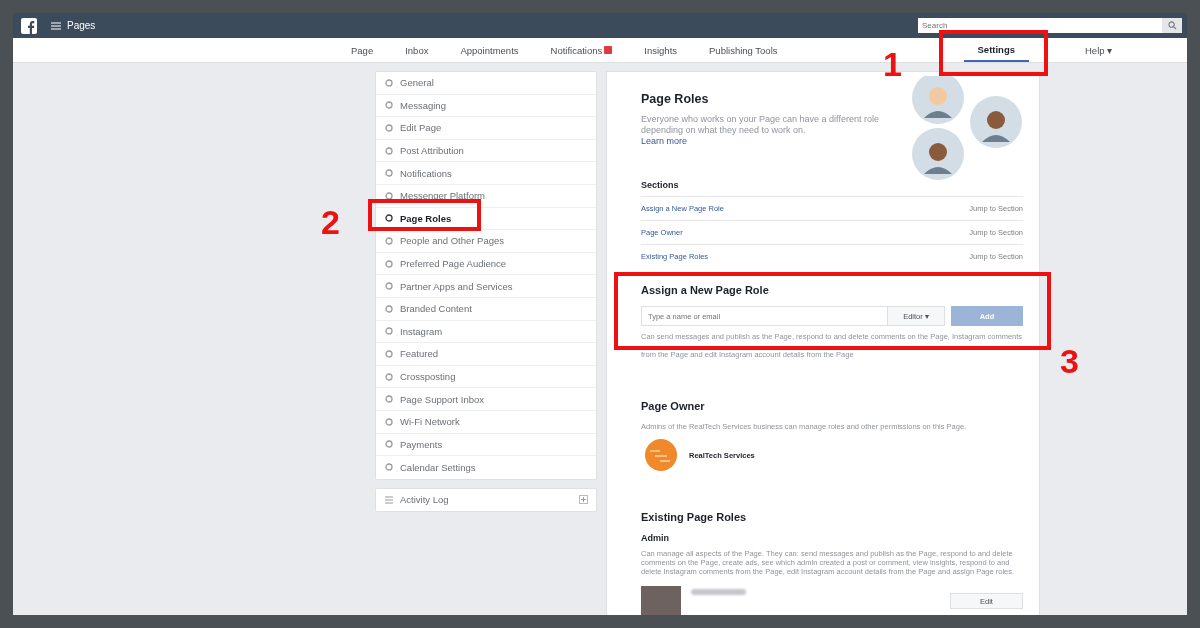 This screenshot has height=628, width=1200. What do you see at coordinates (486, 499) in the screenshot?
I see `activity-log-item: Activity Log` at bounding box center [486, 499].